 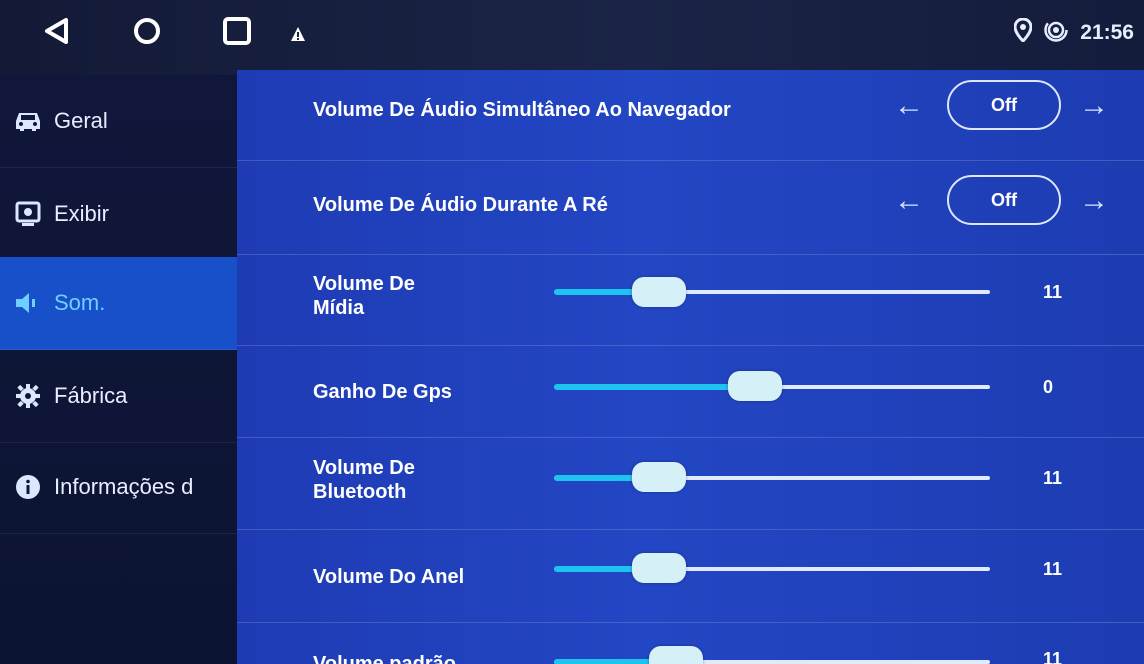 What do you see at coordinates (384, 658) in the screenshot?
I see `setting-label: Volume padrão` at bounding box center [384, 658].